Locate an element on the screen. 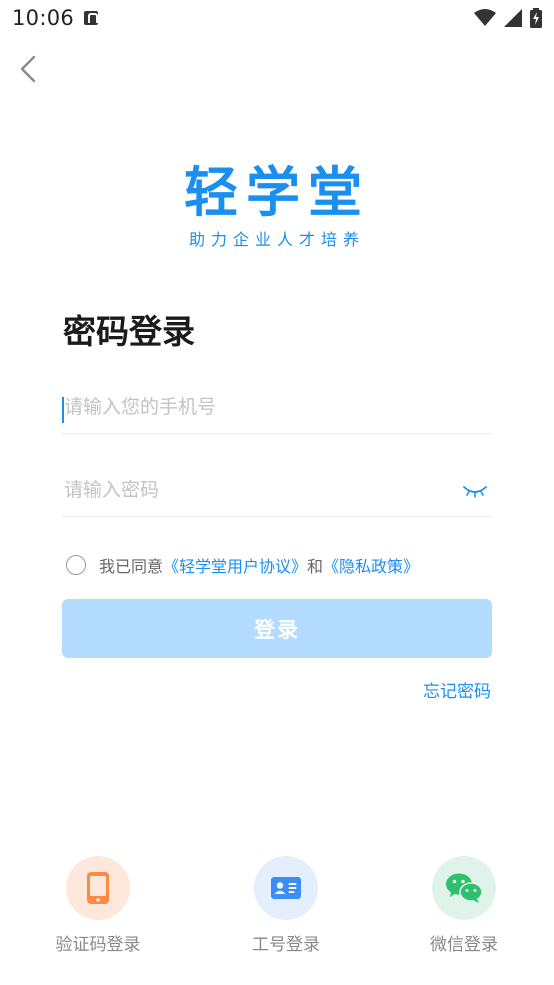  wechat-icon is located at coordinates (464, 888).